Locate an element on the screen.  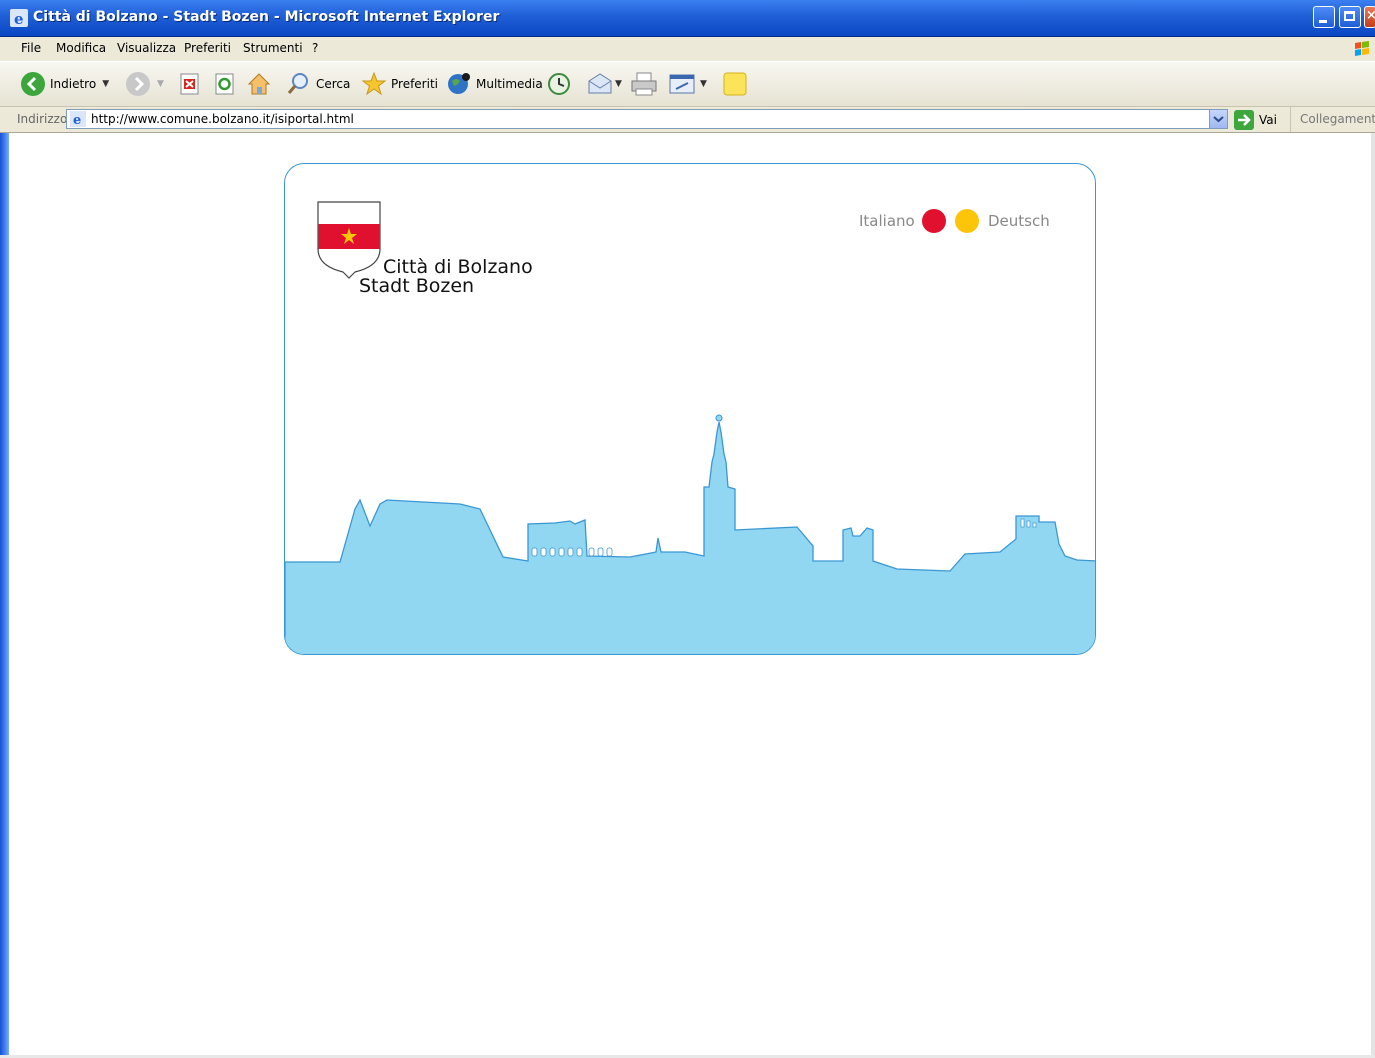
history-button is located at coordinates (559, 84).